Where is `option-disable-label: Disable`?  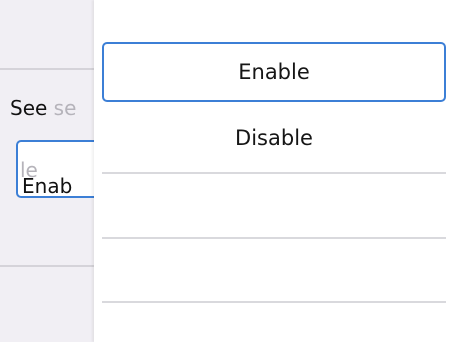 option-disable-label: Disable is located at coordinates (274, 138).